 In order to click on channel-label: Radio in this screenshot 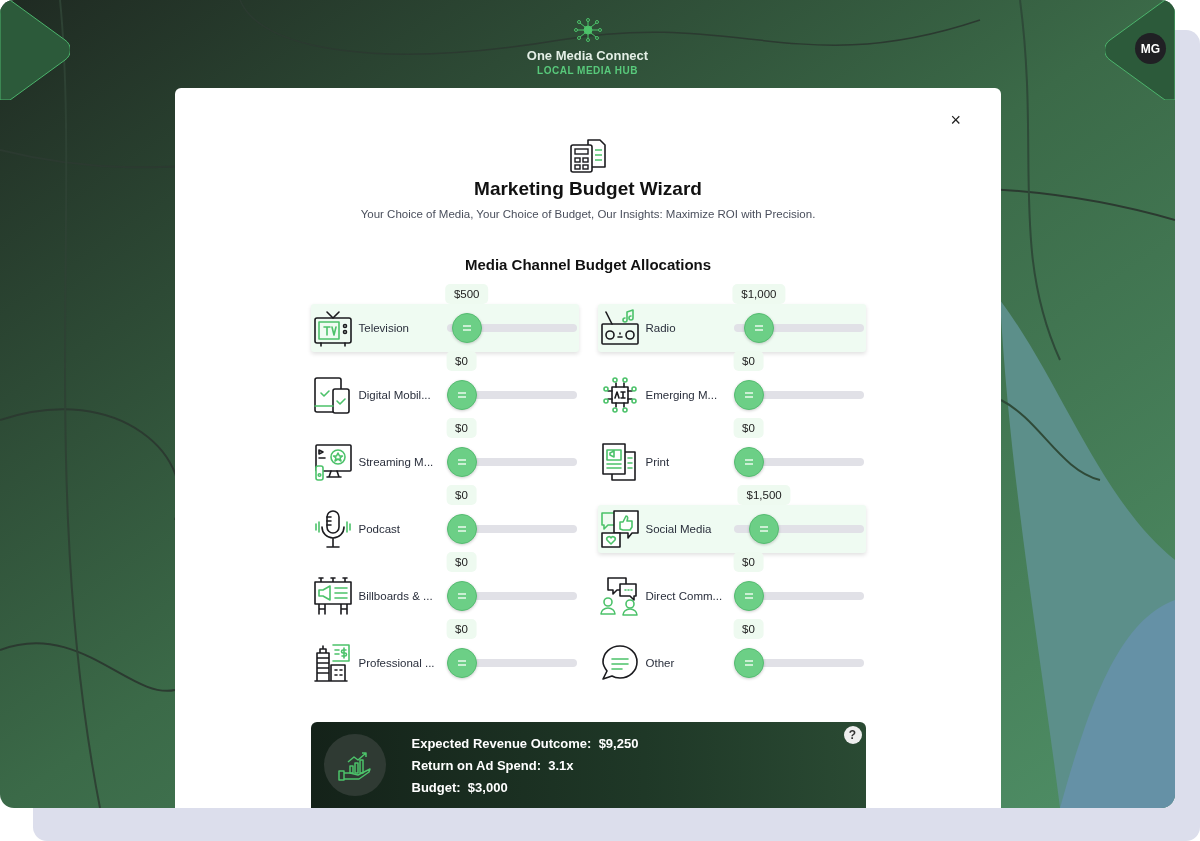, I will do `click(661, 328)`.